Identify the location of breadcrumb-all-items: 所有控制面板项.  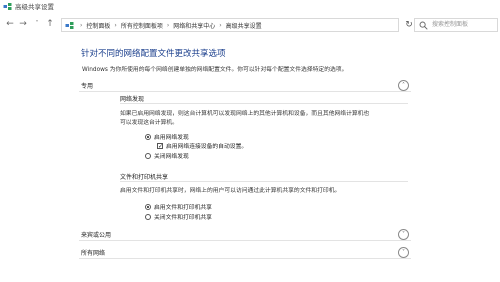
(142, 25).